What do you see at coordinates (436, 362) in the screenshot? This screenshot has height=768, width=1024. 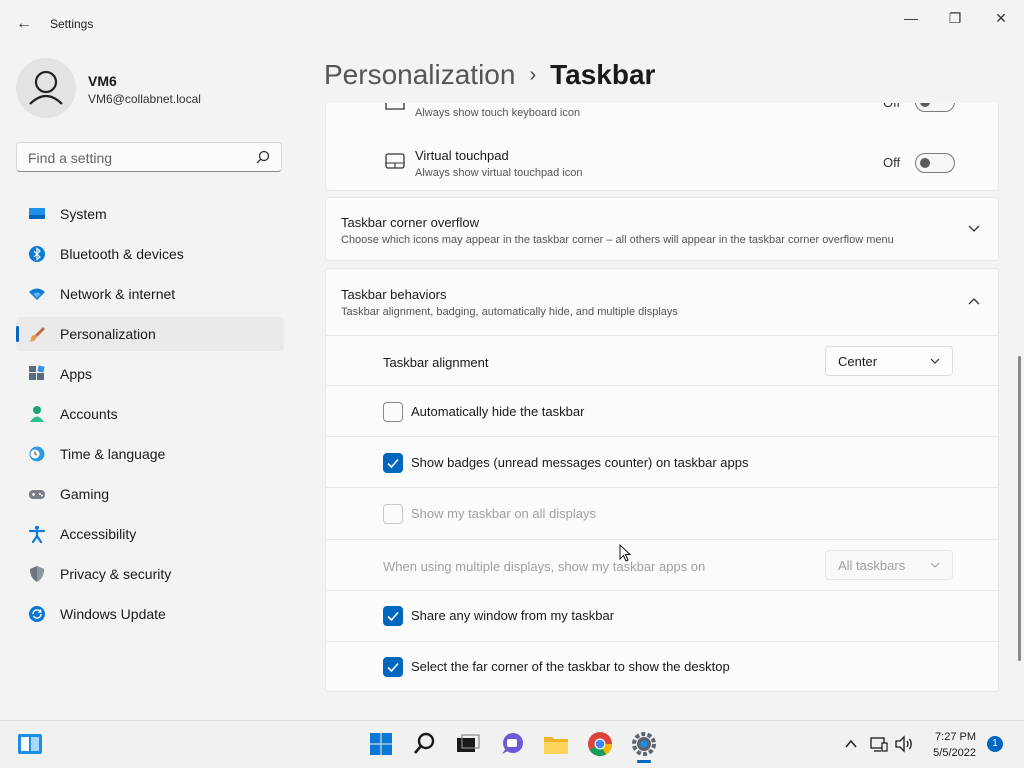 I see `taskbar-alignment-label: Taskbar alignment` at bounding box center [436, 362].